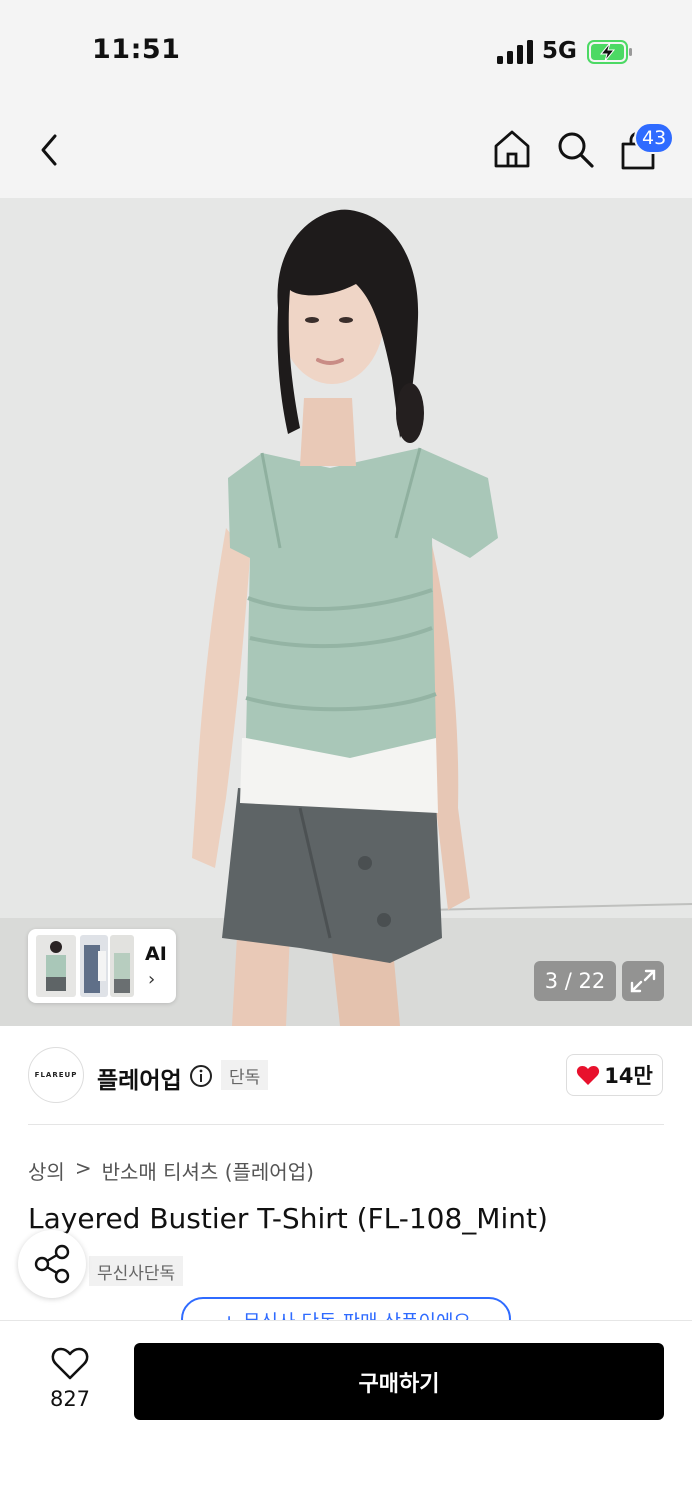 This screenshot has width=692, height=1500. I want to click on brand-like-count: 14만, so click(628, 1076).